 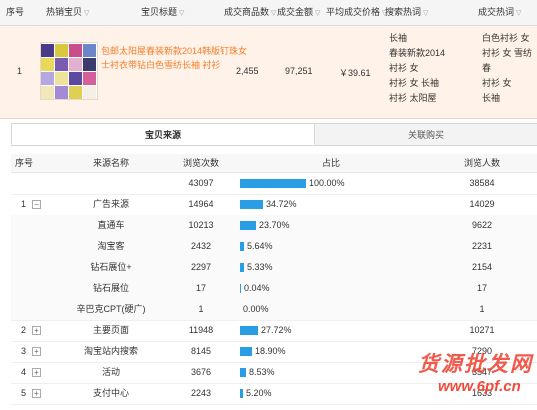 I want to click on search-term: 春装新款2014, so click(x=417, y=53).